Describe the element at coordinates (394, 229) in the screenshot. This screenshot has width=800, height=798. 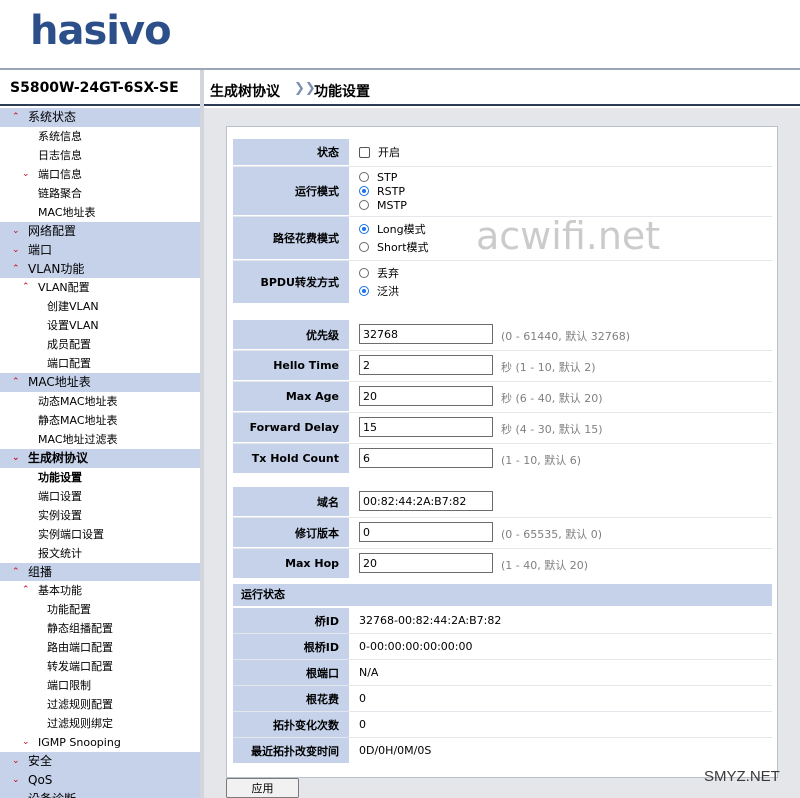
I see `pathcost-option-long: Long模式` at that location.